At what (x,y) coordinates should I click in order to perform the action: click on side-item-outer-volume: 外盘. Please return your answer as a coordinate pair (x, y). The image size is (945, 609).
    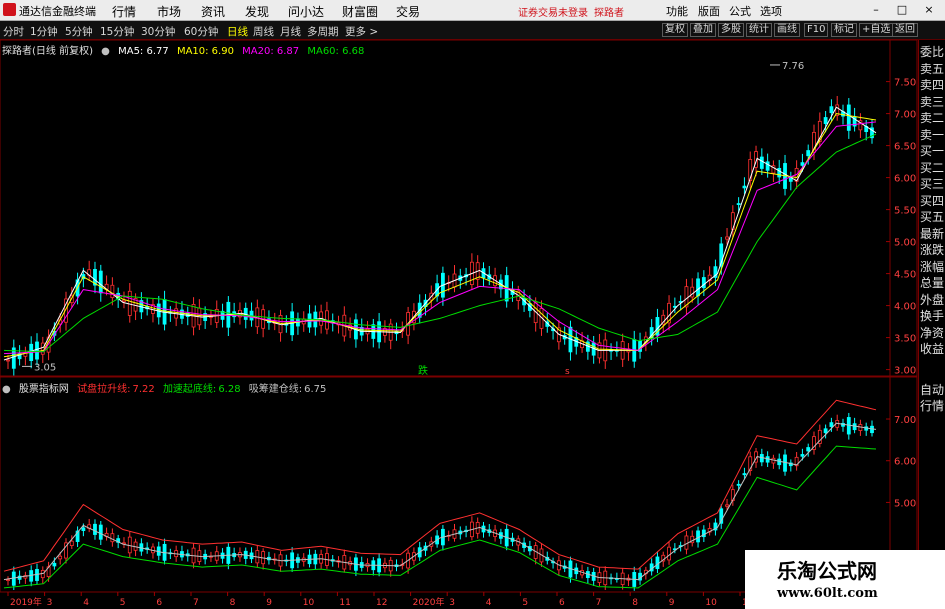
    Looking at the image, I should click on (932, 300).